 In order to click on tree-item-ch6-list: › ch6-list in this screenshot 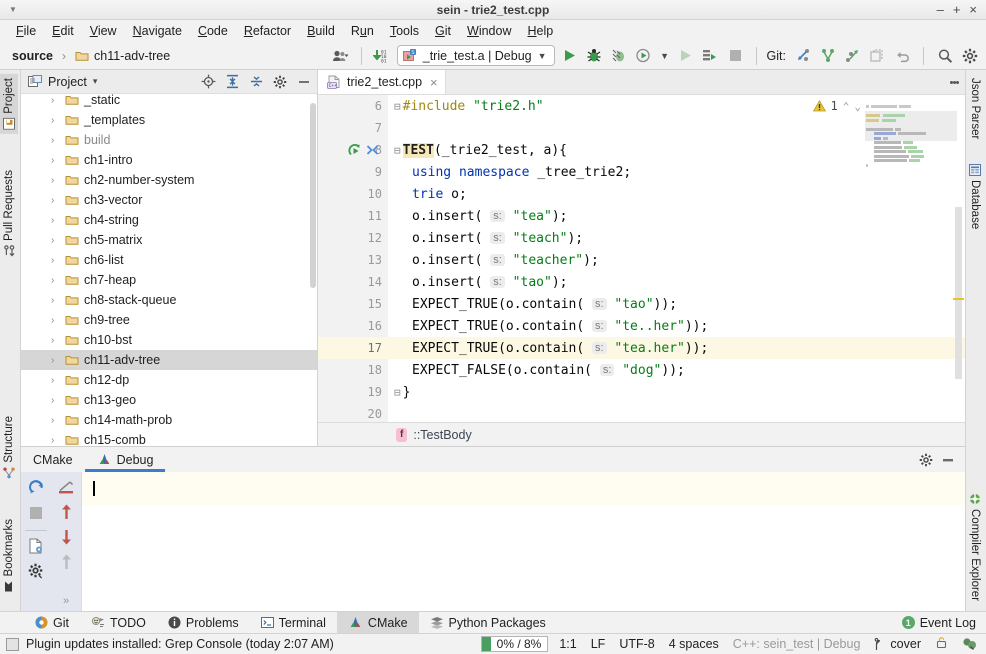, I will do `click(169, 260)`.